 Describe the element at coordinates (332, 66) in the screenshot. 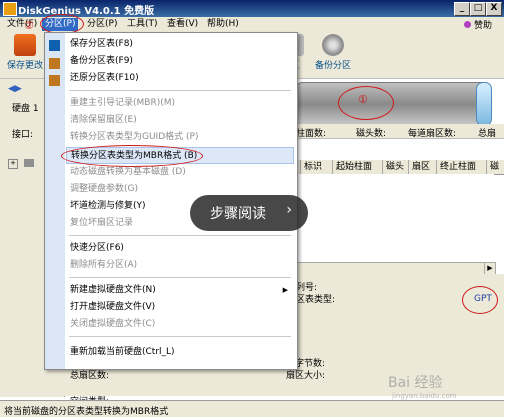

I see `backup-label: 备份分区` at that location.